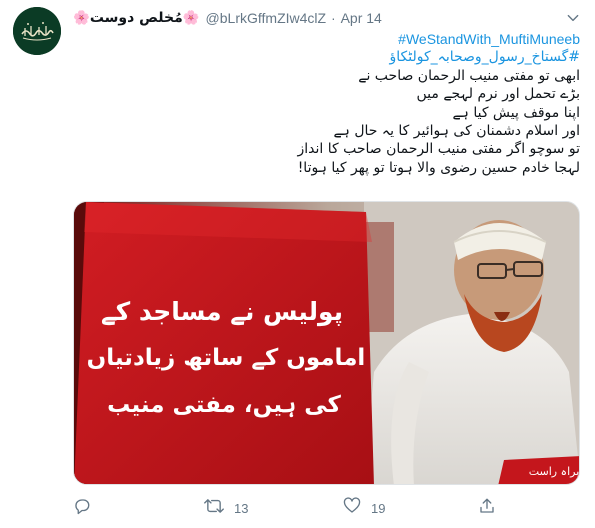 The image size is (595, 528). What do you see at coordinates (326, 508) in the screenshot?
I see `tweet-actions: 13 19` at bounding box center [326, 508].